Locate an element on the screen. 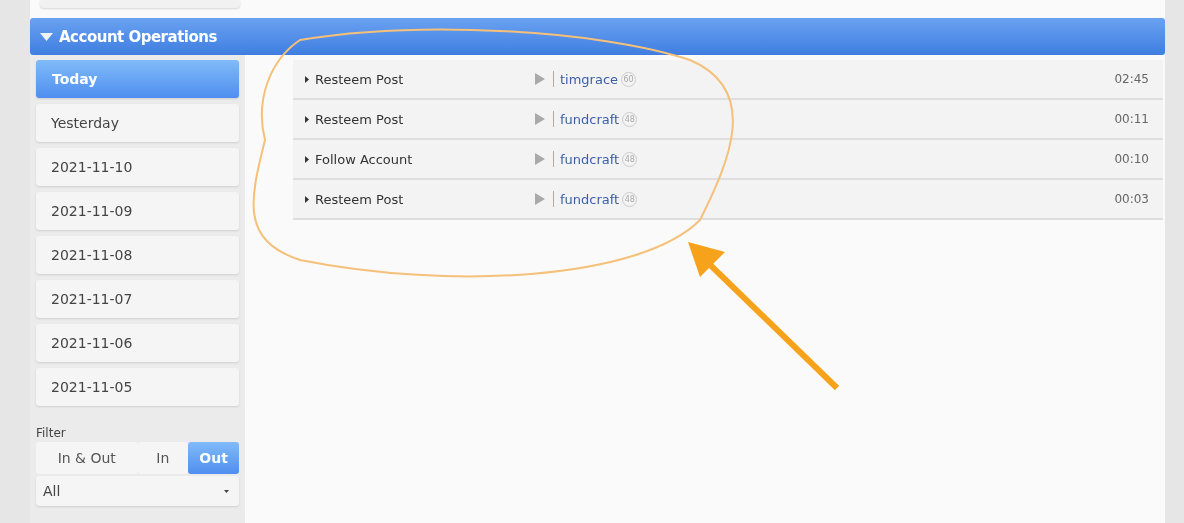  filter-toggle: In & Out is located at coordinates (87, 458).